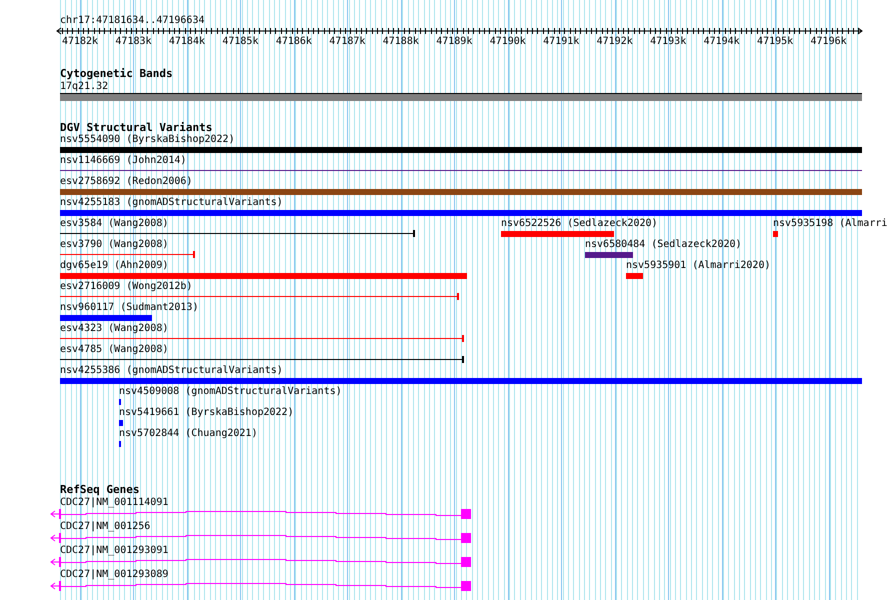  Describe the element at coordinates (132, 20) in the screenshot. I see `location-label: chr17:47181634..47196634` at that location.